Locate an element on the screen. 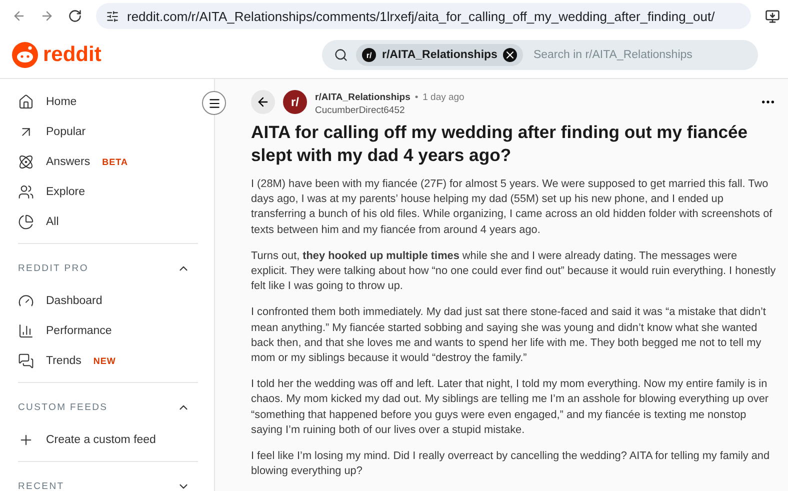 This screenshot has height=491, width=788. sidebar-item: Explore is located at coordinates (108, 192).